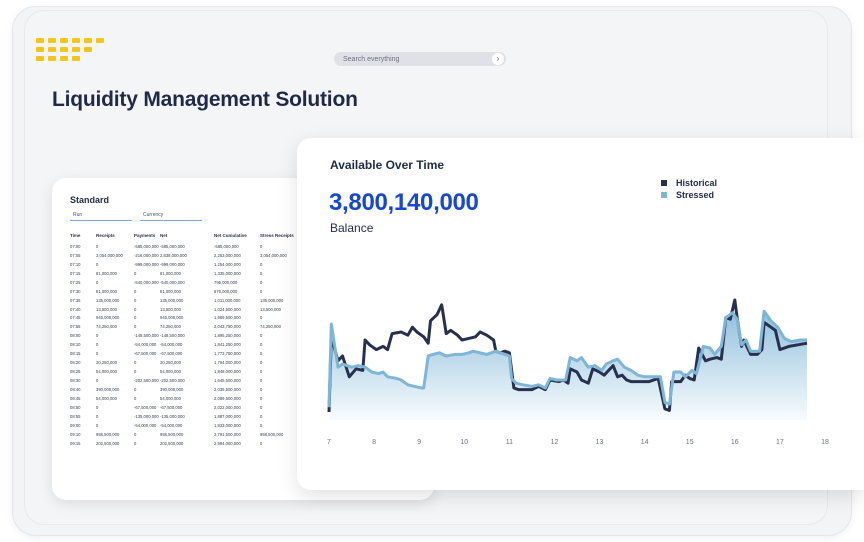  Describe the element at coordinates (172, 389) in the screenshot. I see `cell-net: 390,000,000` at that location.